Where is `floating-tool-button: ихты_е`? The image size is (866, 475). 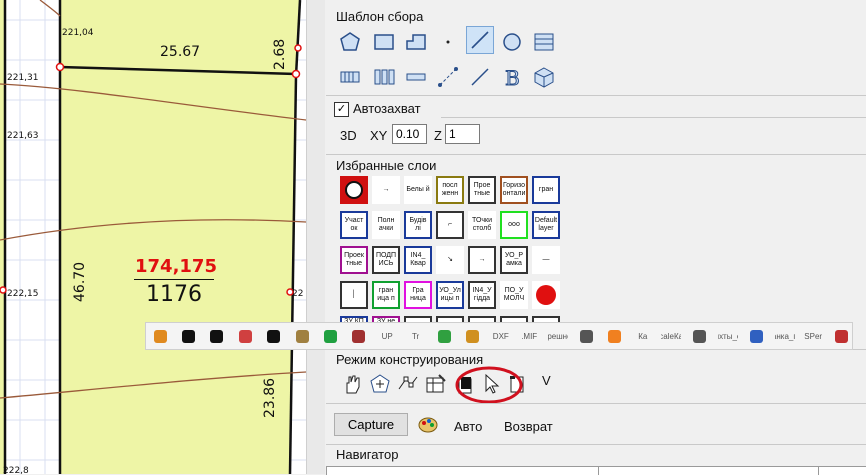 floating-tool-button: ихты_е is located at coordinates (728, 336).